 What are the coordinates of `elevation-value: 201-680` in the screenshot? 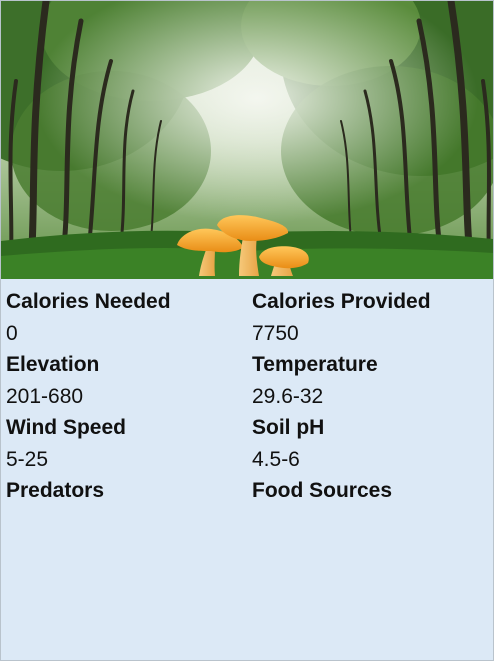 It's located at (45, 396).